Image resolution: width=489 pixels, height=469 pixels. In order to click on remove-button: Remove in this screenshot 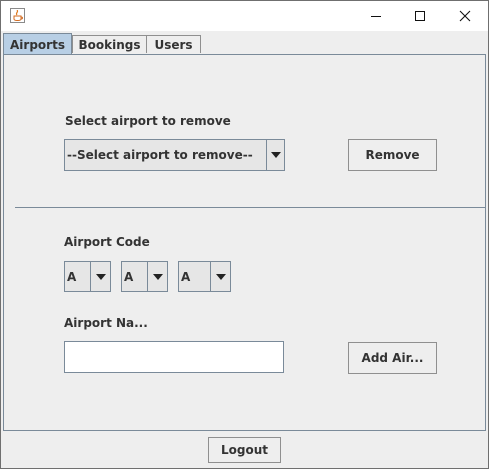, I will do `click(392, 155)`.